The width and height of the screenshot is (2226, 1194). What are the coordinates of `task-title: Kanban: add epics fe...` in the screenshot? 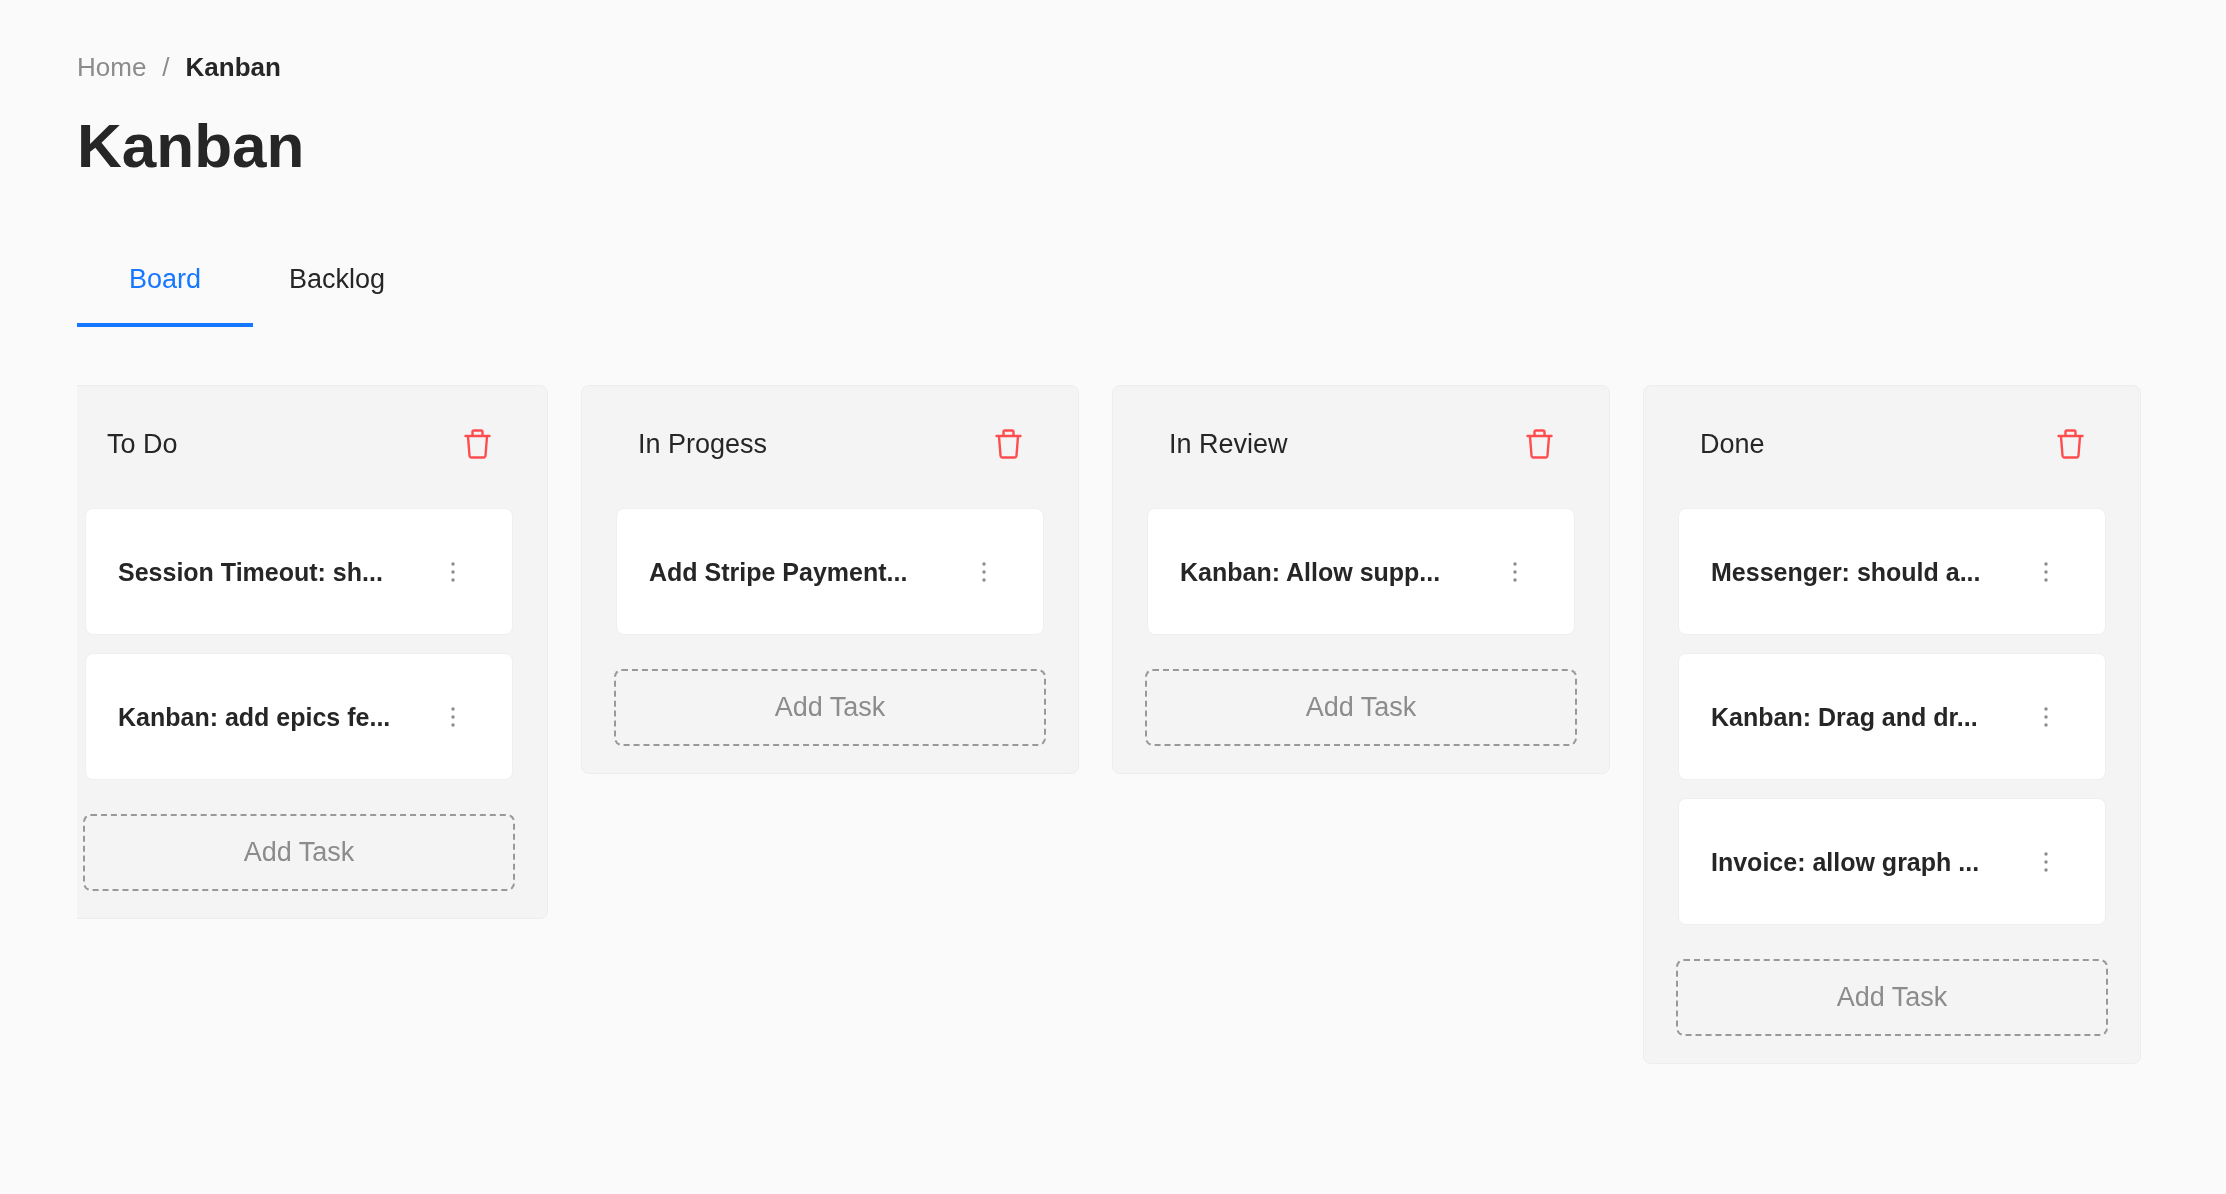 It's located at (255, 717).